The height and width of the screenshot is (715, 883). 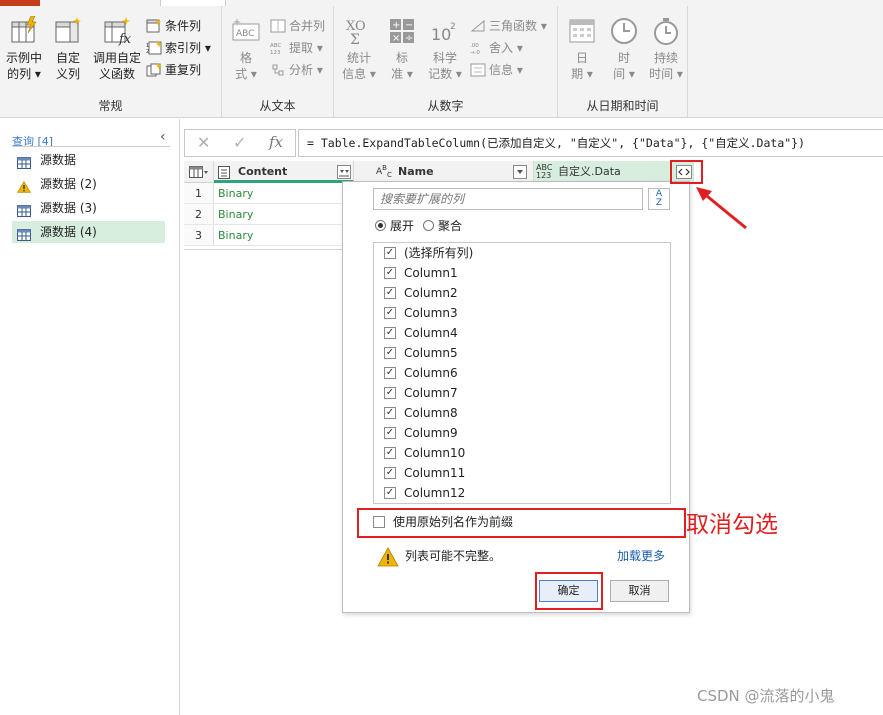 I want to click on column-header-name: ABC Name, so click(x=444, y=172).